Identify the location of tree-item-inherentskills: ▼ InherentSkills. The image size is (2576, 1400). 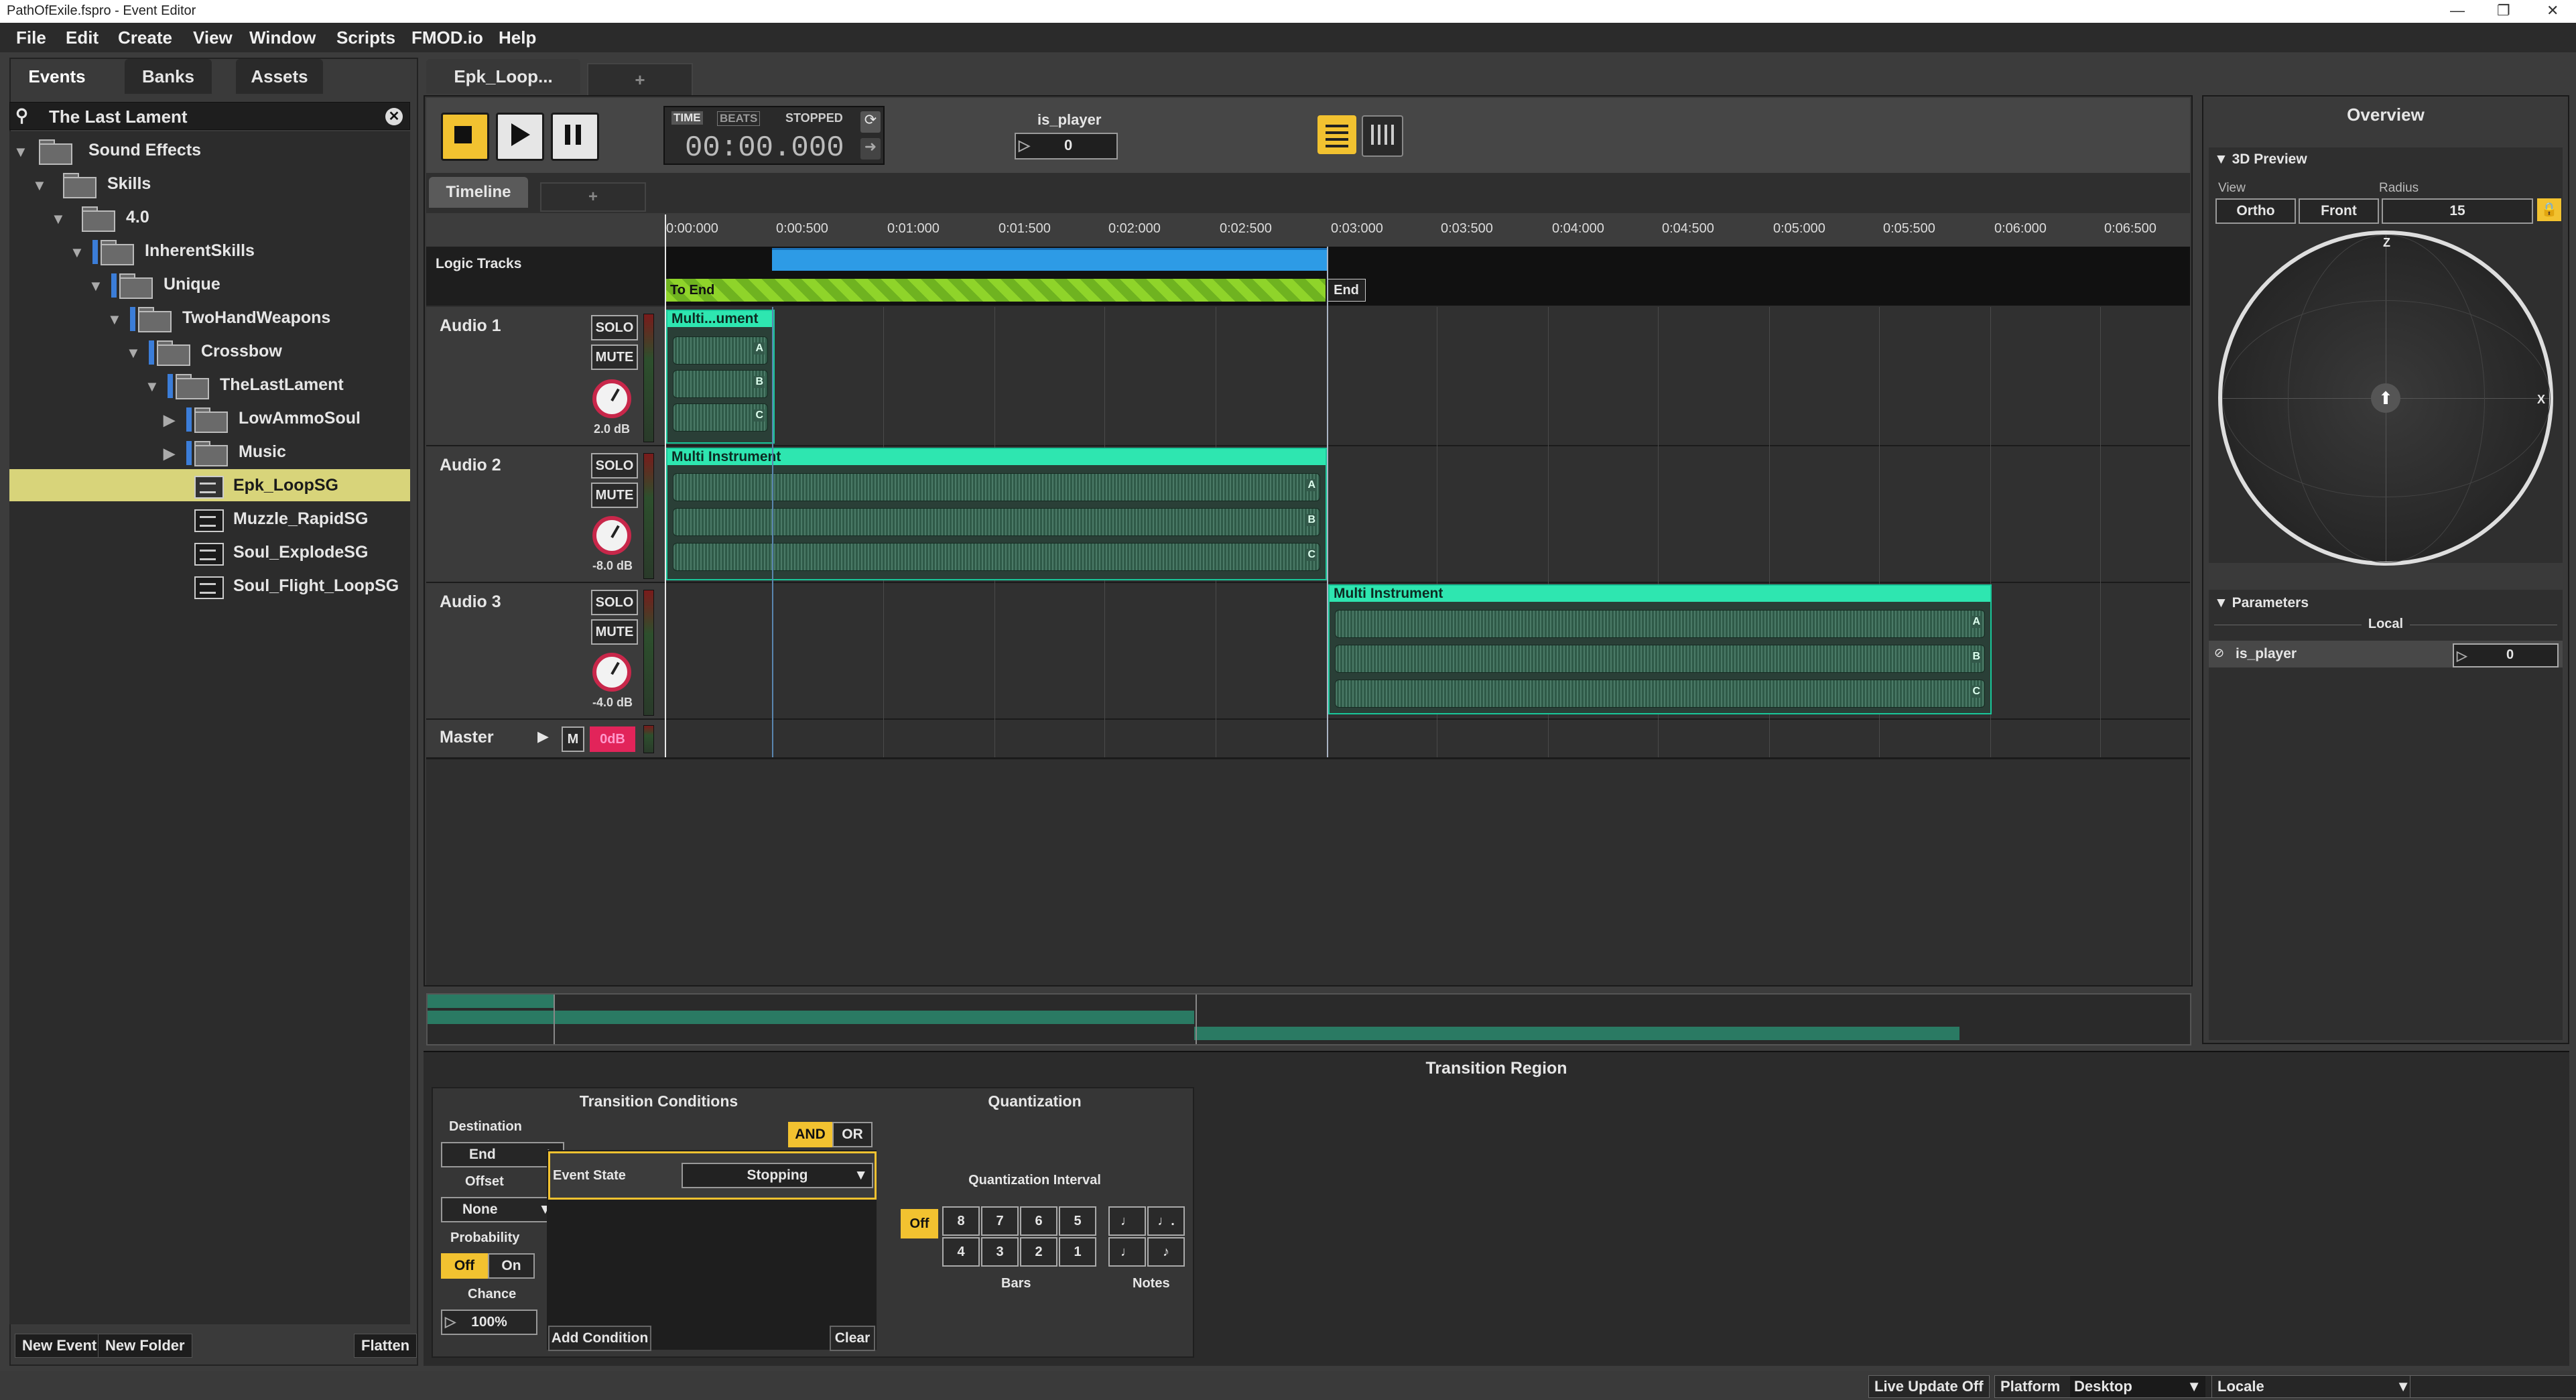
(209, 251).